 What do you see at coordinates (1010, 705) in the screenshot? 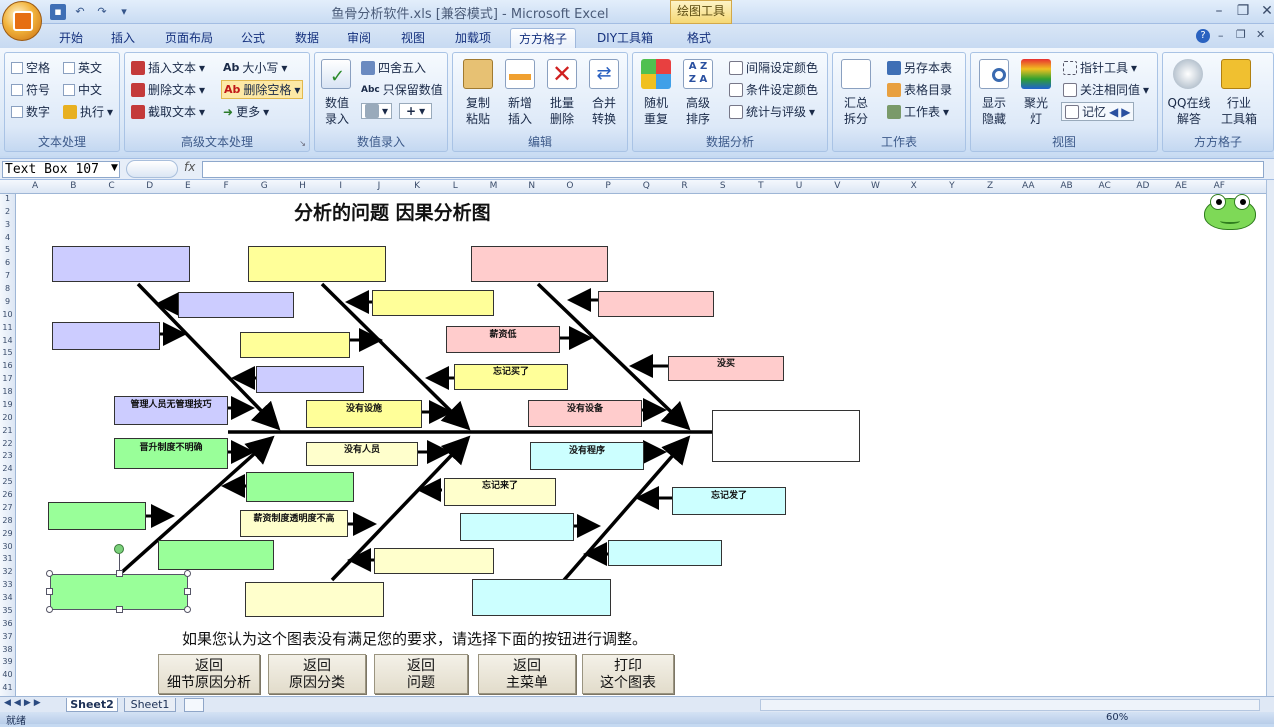
I see `horizontal-scrollbar` at bounding box center [1010, 705].